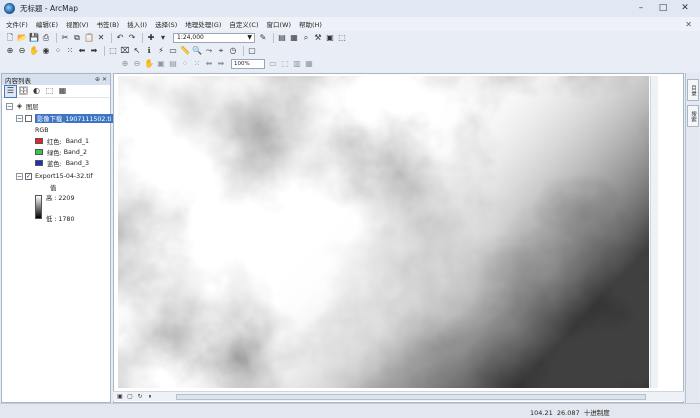 The image size is (700, 418). Describe the element at coordinates (10, 51) in the screenshot. I see `zoom-in-icon: ⊕` at that location.